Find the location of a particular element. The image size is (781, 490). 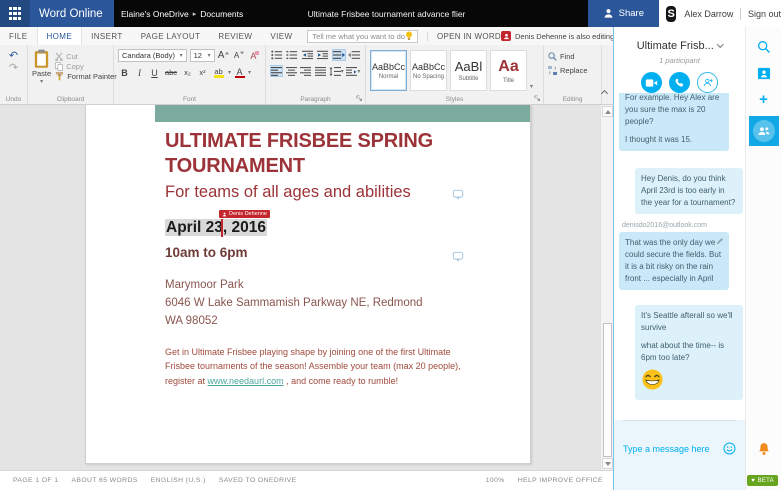

right-to-left-button is located at coordinates (354, 55).